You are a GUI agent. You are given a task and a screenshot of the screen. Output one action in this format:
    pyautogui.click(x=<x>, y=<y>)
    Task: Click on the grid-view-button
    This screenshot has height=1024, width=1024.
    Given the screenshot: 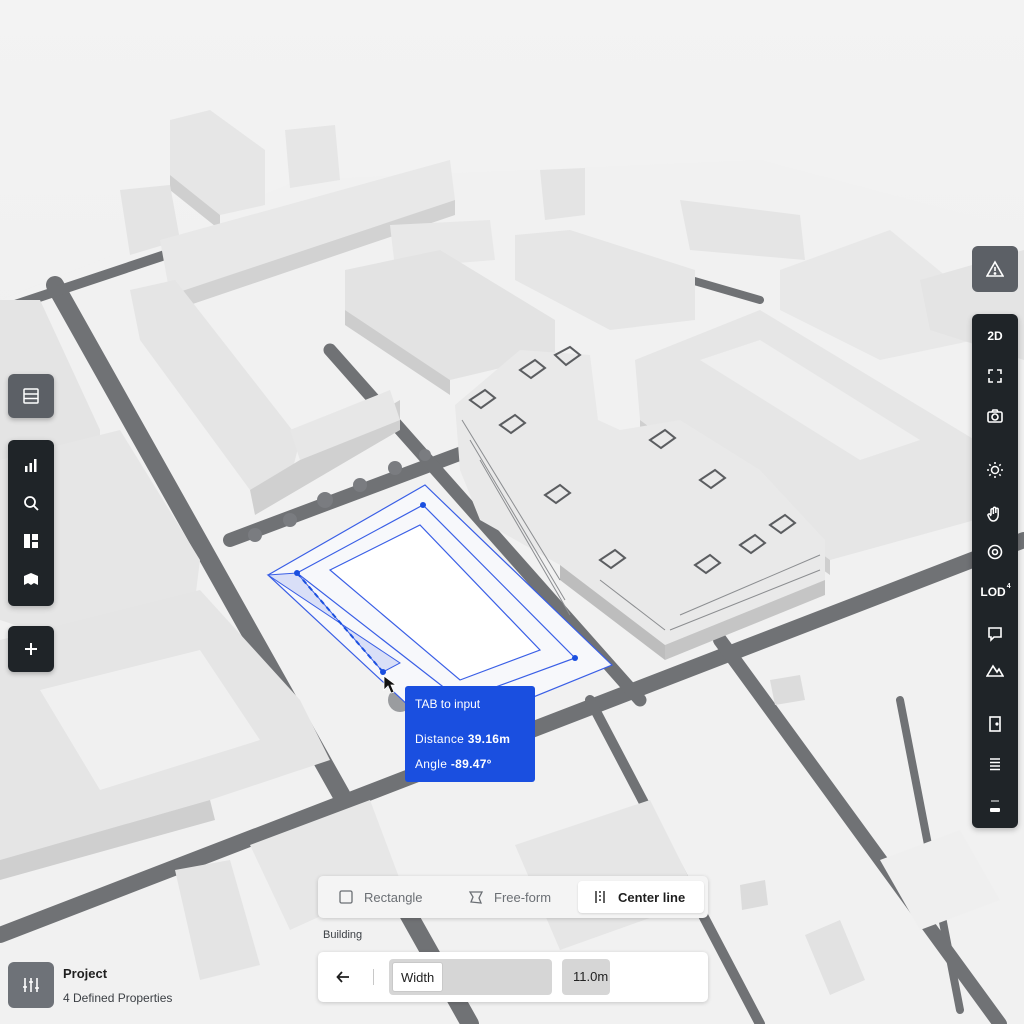 What is the action you would take?
    pyautogui.click(x=31, y=396)
    